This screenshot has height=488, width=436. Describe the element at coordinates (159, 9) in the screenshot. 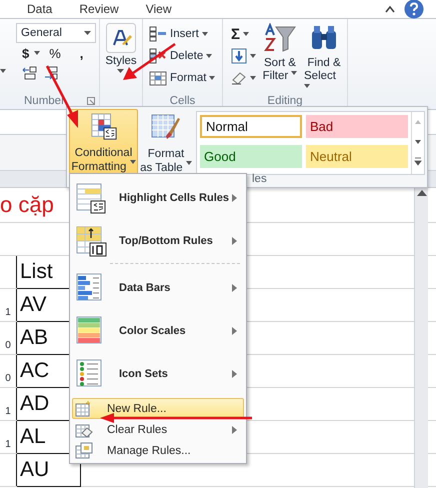

I see `ribbon-tab: View` at that location.